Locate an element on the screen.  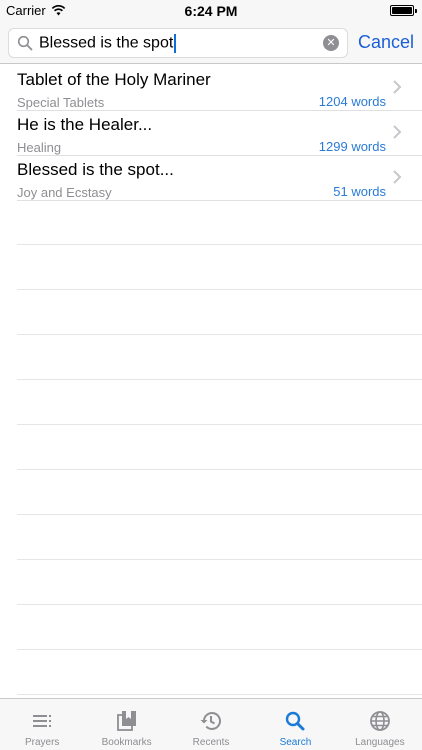
tab-bookmarks: Bookmarks is located at coordinates (126, 724).